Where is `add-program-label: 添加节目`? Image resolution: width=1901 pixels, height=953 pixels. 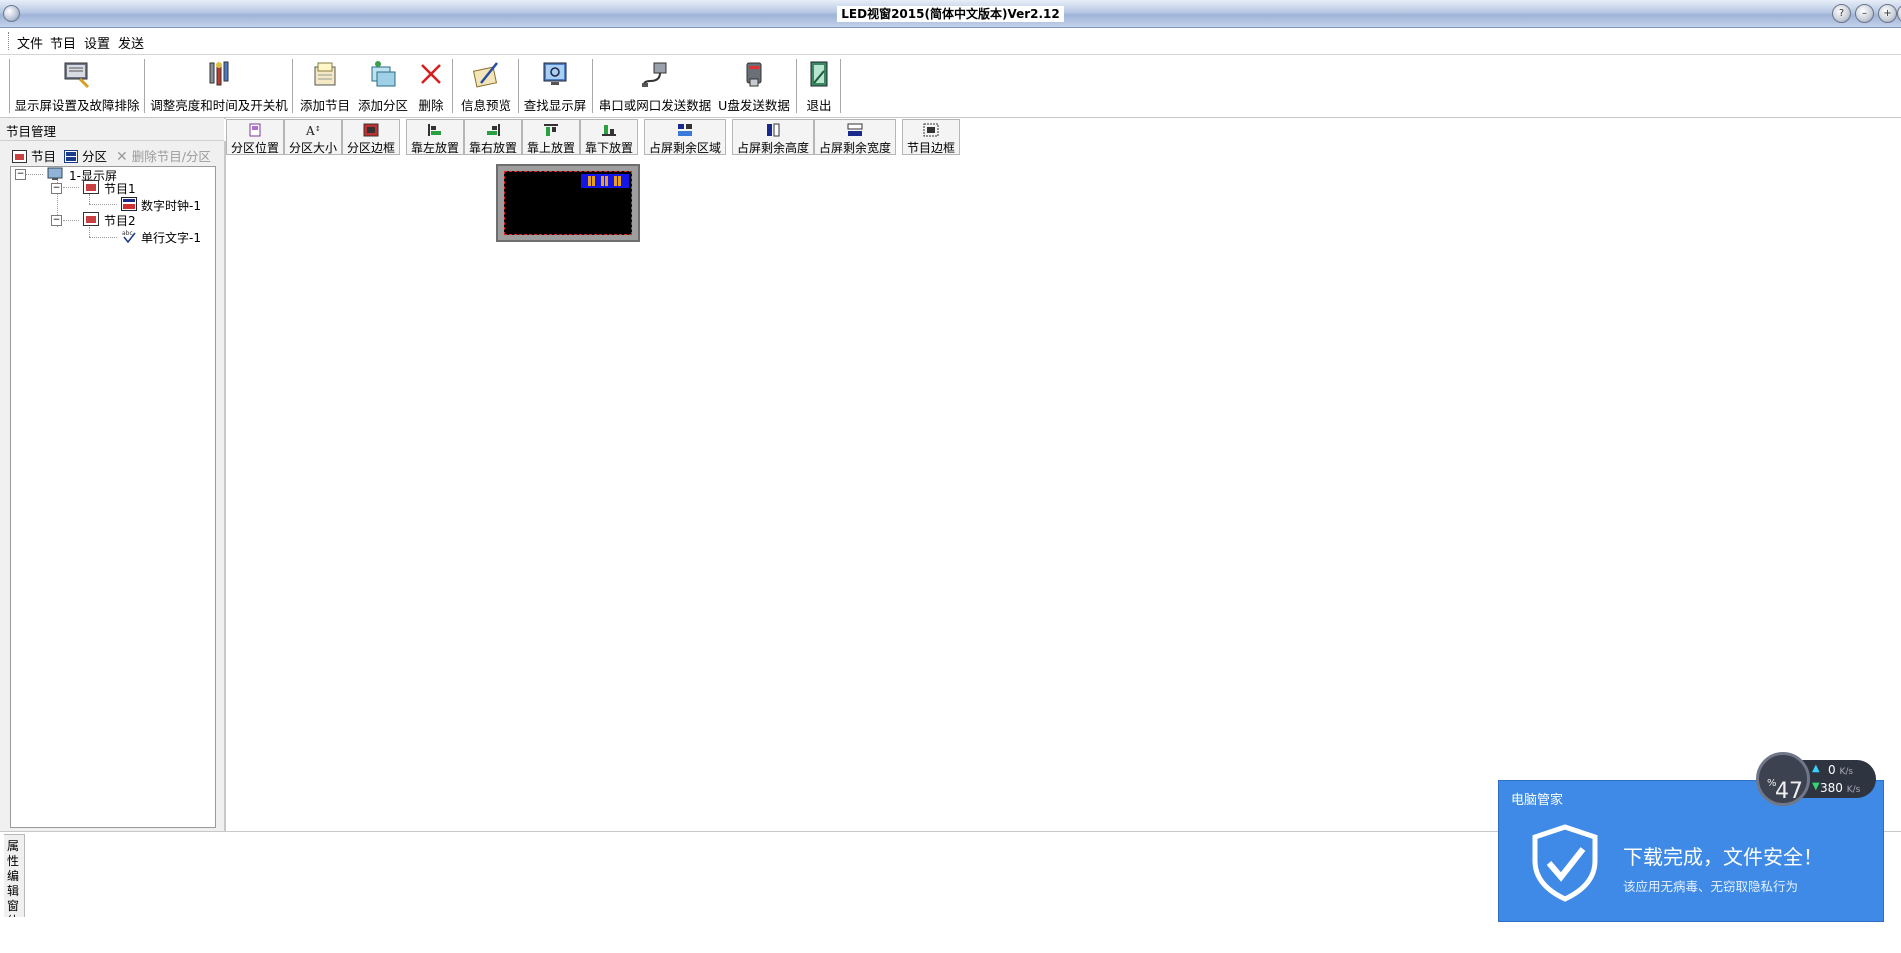
add-program-label: 添加节目 is located at coordinates (324, 105).